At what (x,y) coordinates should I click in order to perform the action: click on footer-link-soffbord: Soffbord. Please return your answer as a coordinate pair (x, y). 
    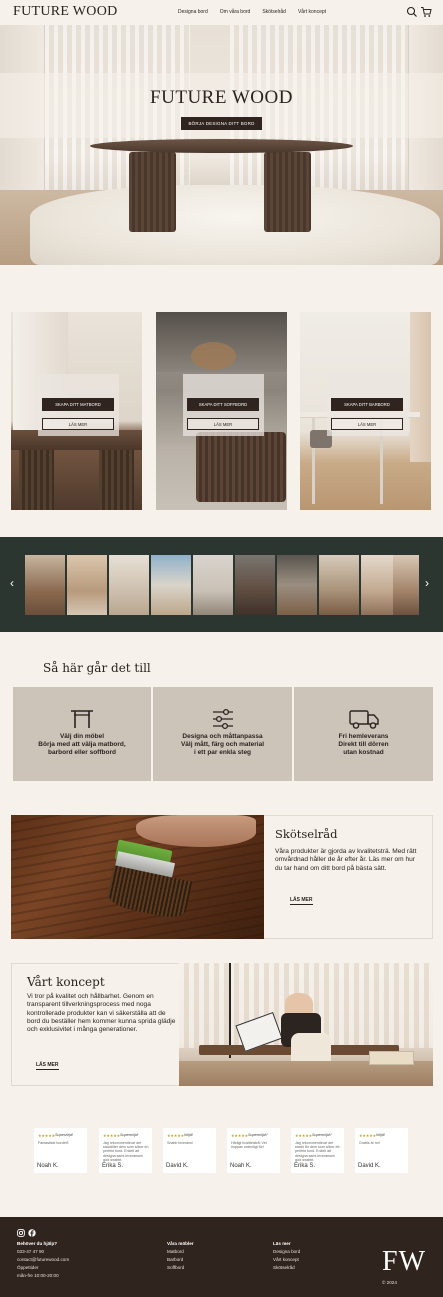
    Looking at the image, I should click on (180, 1268).